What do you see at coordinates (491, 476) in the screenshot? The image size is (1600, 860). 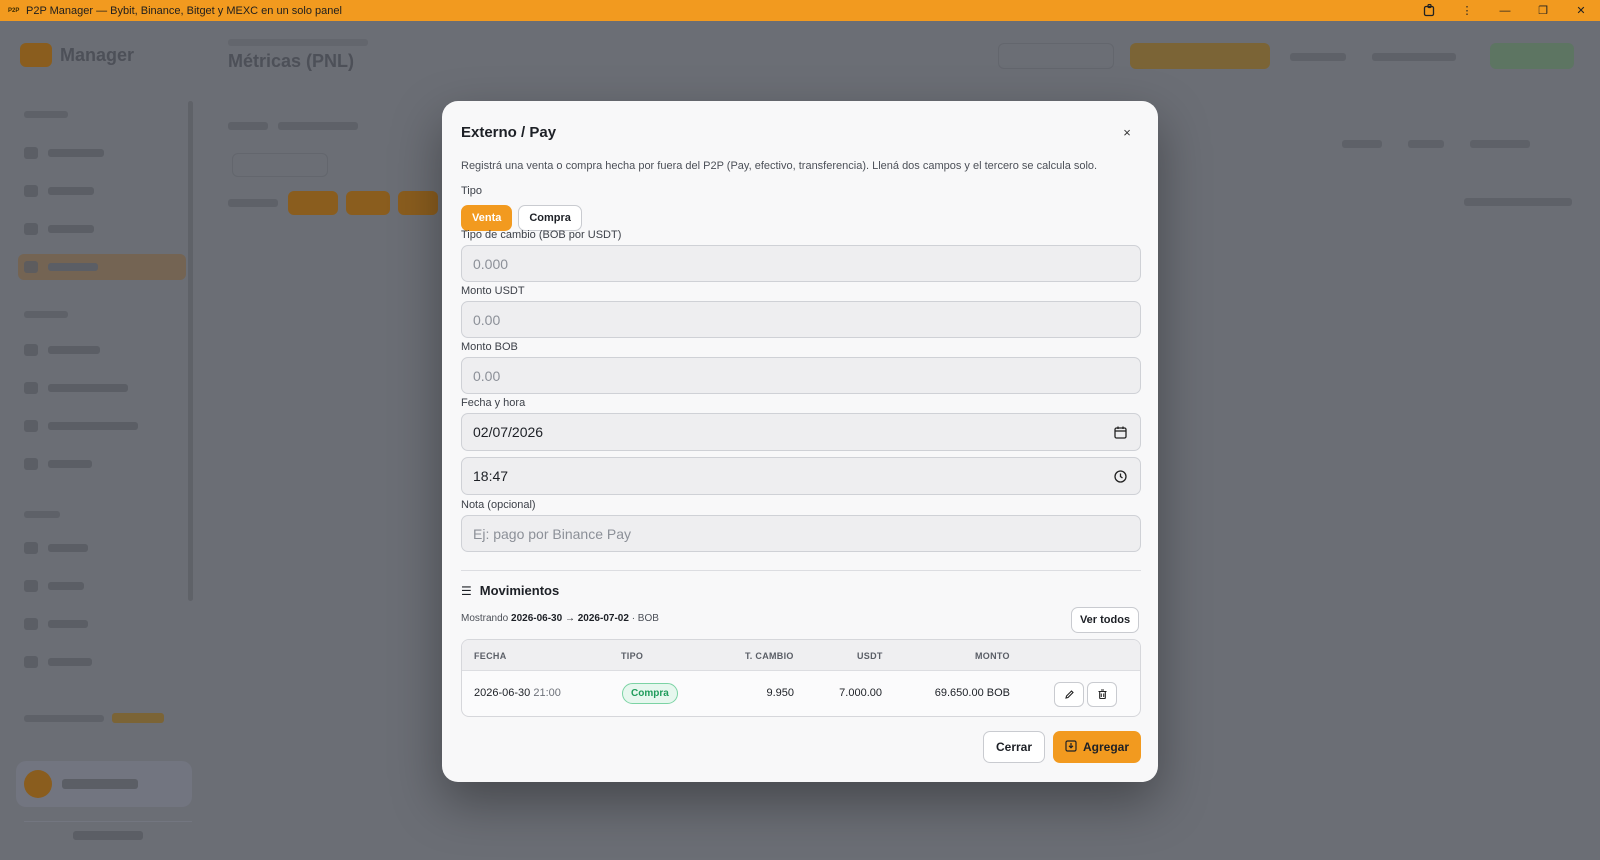 I see `hora-value: 18:47` at bounding box center [491, 476].